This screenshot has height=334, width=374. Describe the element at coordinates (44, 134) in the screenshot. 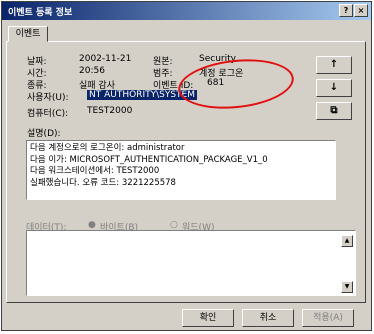

I see `description-label: 설명(D):` at that location.